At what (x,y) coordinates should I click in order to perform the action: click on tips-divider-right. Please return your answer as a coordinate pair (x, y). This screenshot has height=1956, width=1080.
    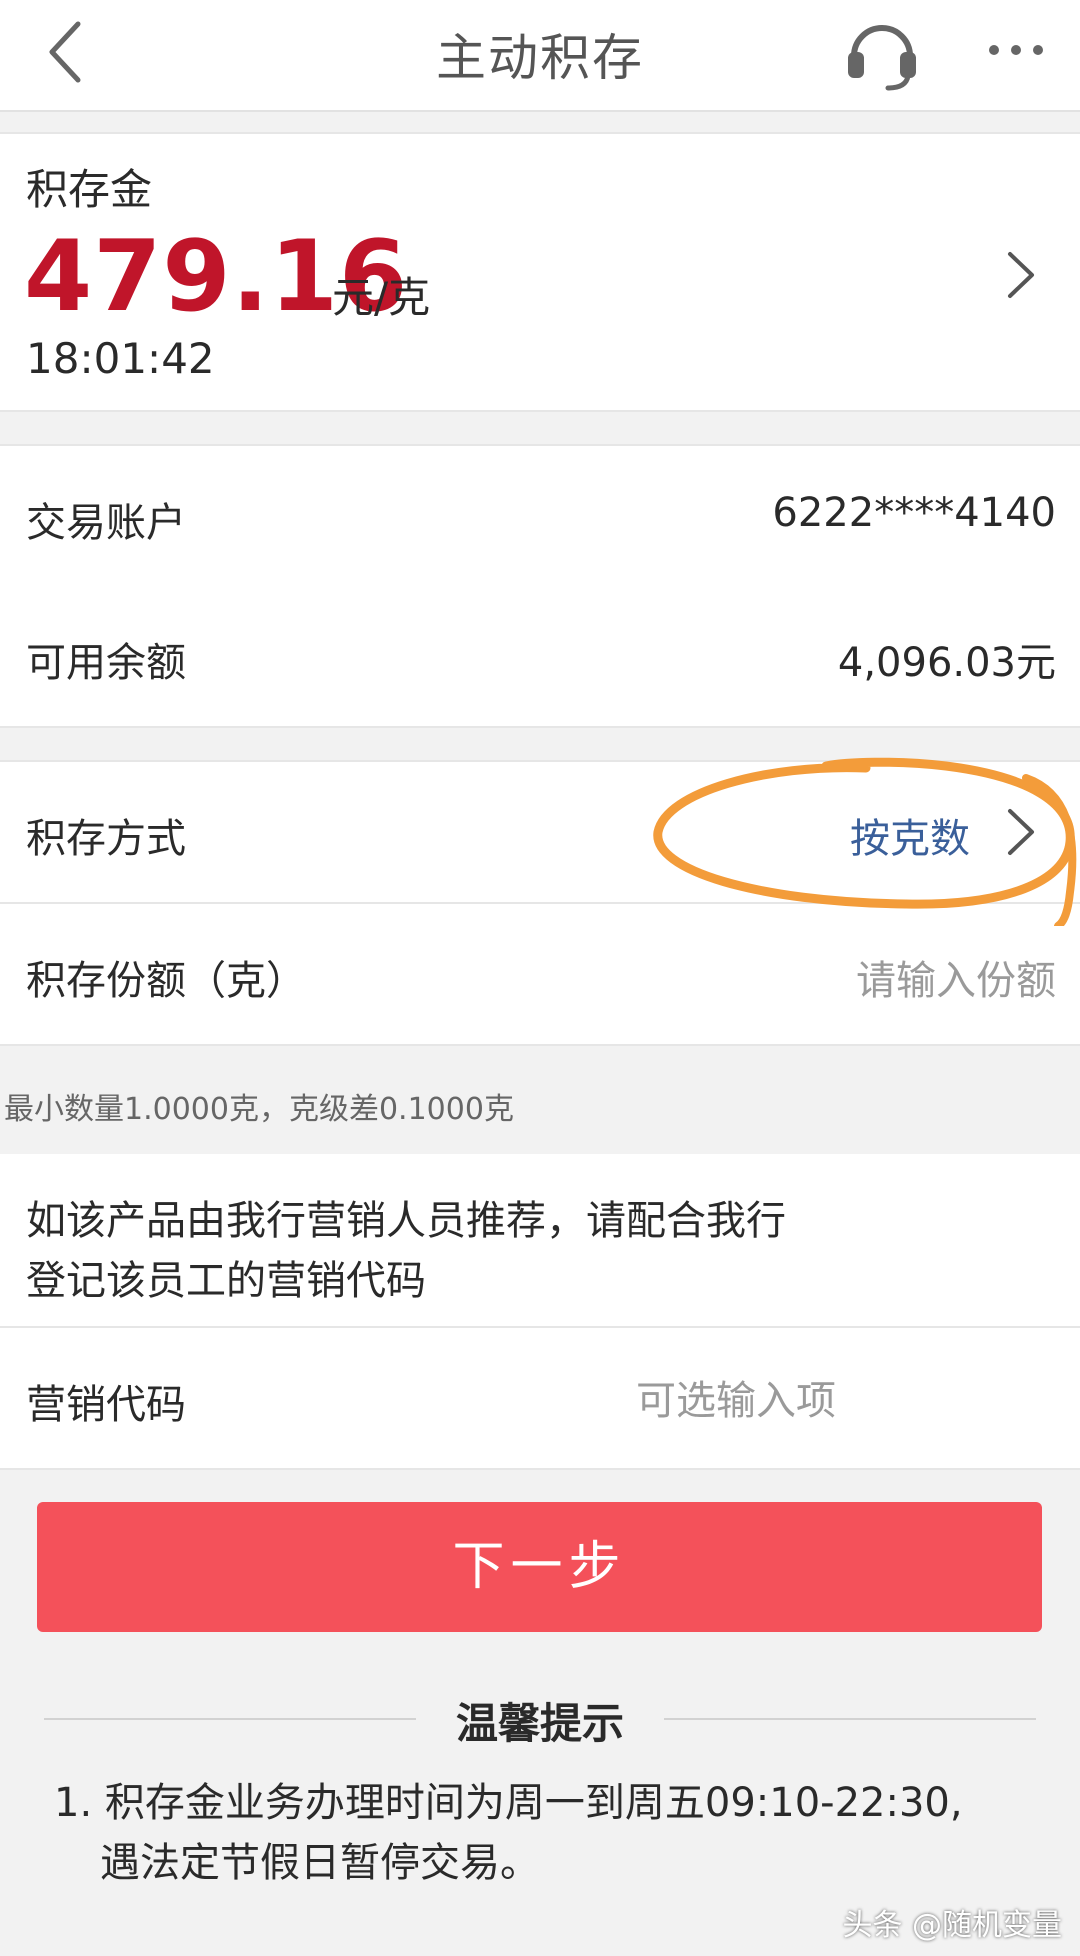
    Looking at the image, I should click on (850, 1719).